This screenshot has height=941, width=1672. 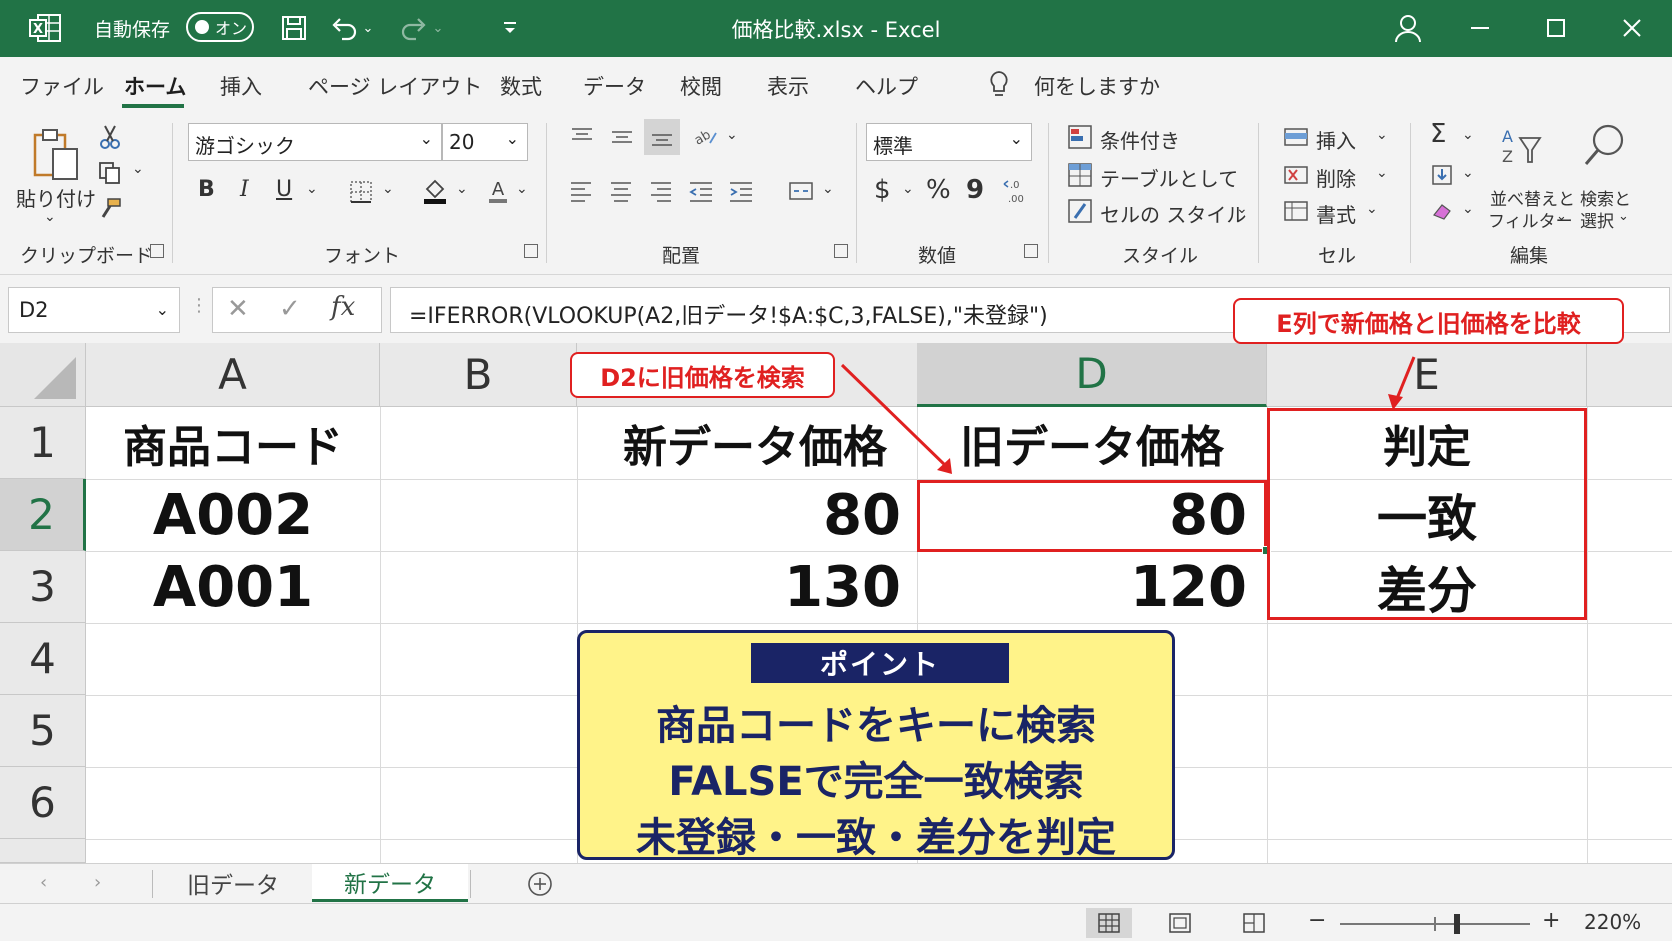 What do you see at coordinates (1629, 375) in the screenshot?
I see `column-header-f` at bounding box center [1629, 375].